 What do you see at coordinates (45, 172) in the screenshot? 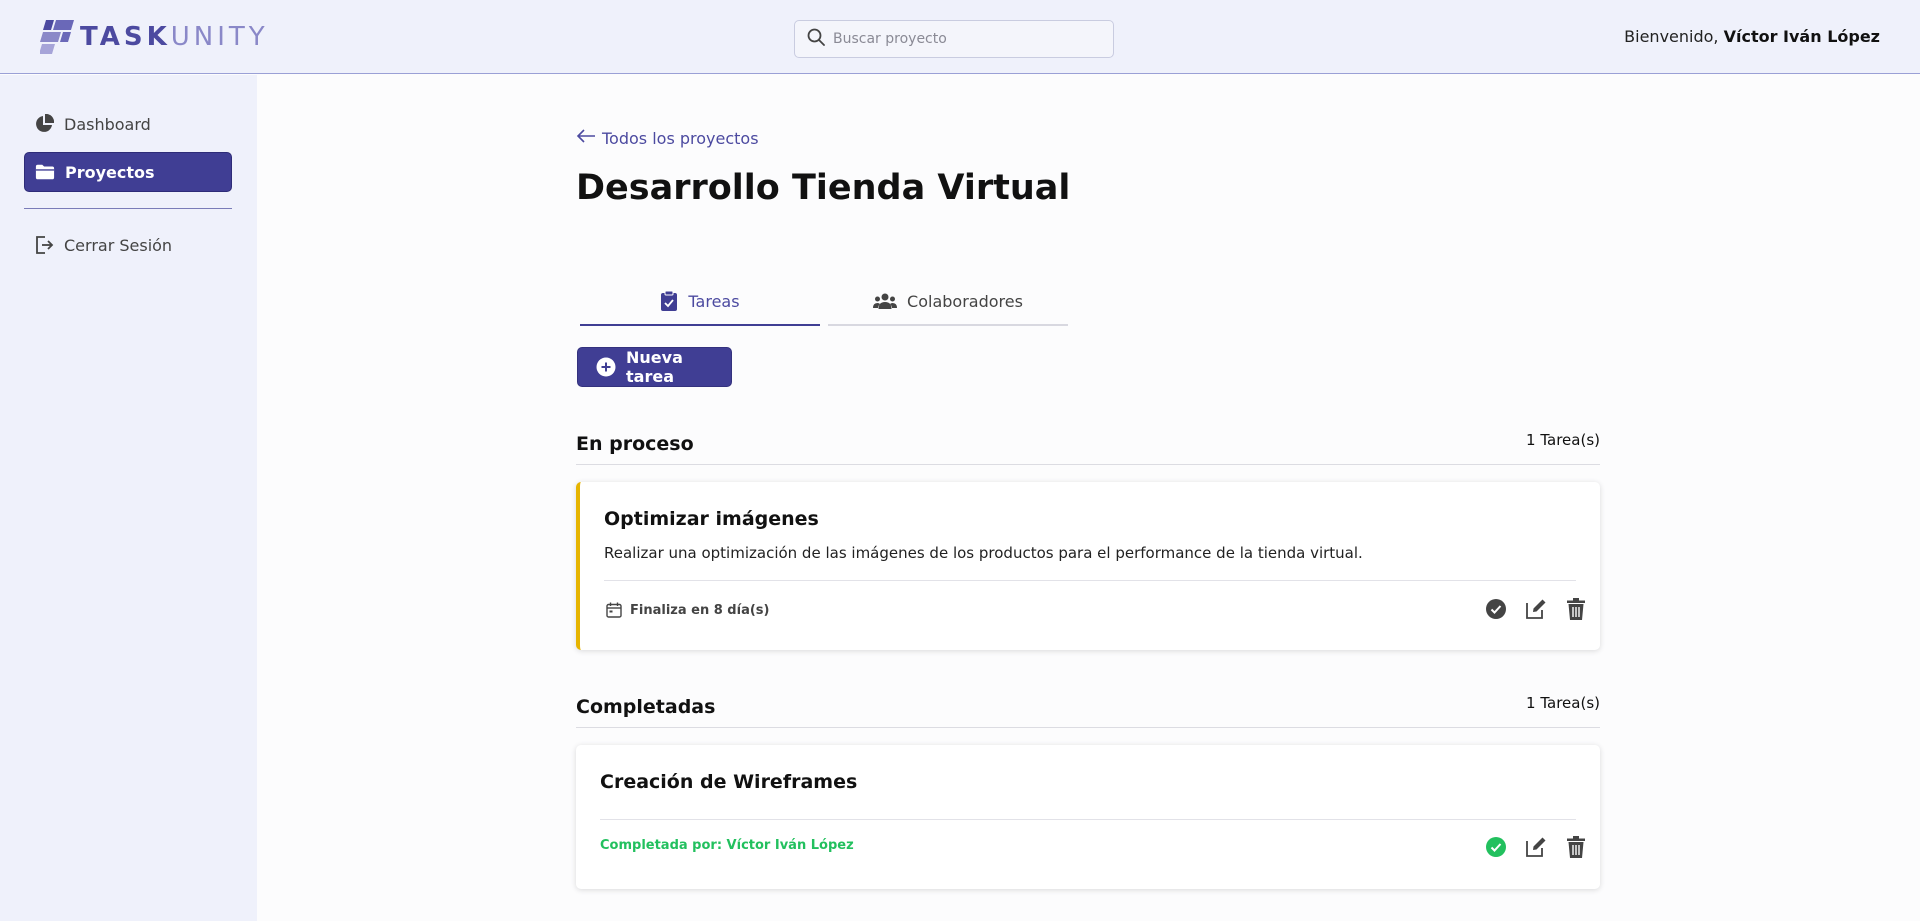
I see `folder-icon` at bounding box center [45, 172].